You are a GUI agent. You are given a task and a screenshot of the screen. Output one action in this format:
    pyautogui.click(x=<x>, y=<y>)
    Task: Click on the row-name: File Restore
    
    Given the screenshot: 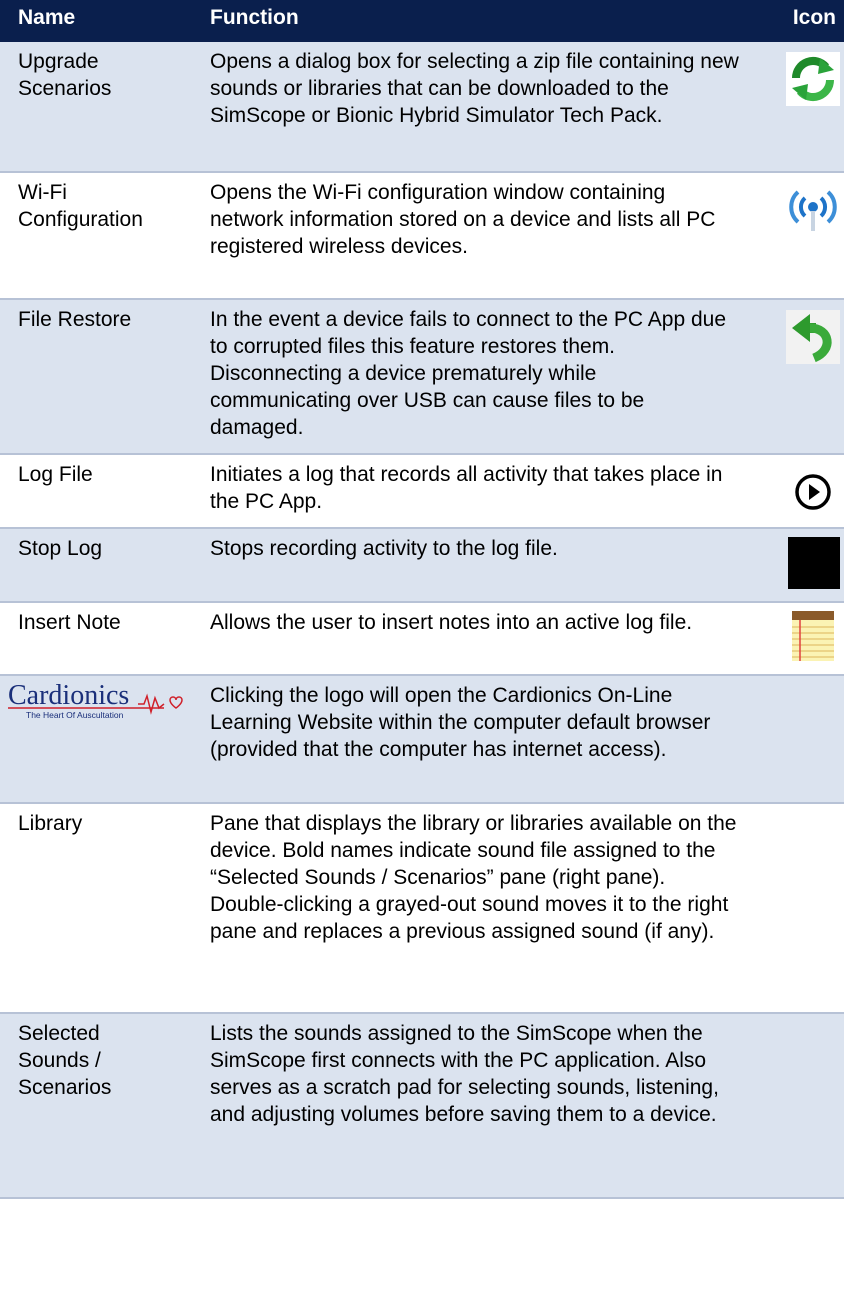 What is the action you would take?
    pyautogui.click(x=100, y=377)
    